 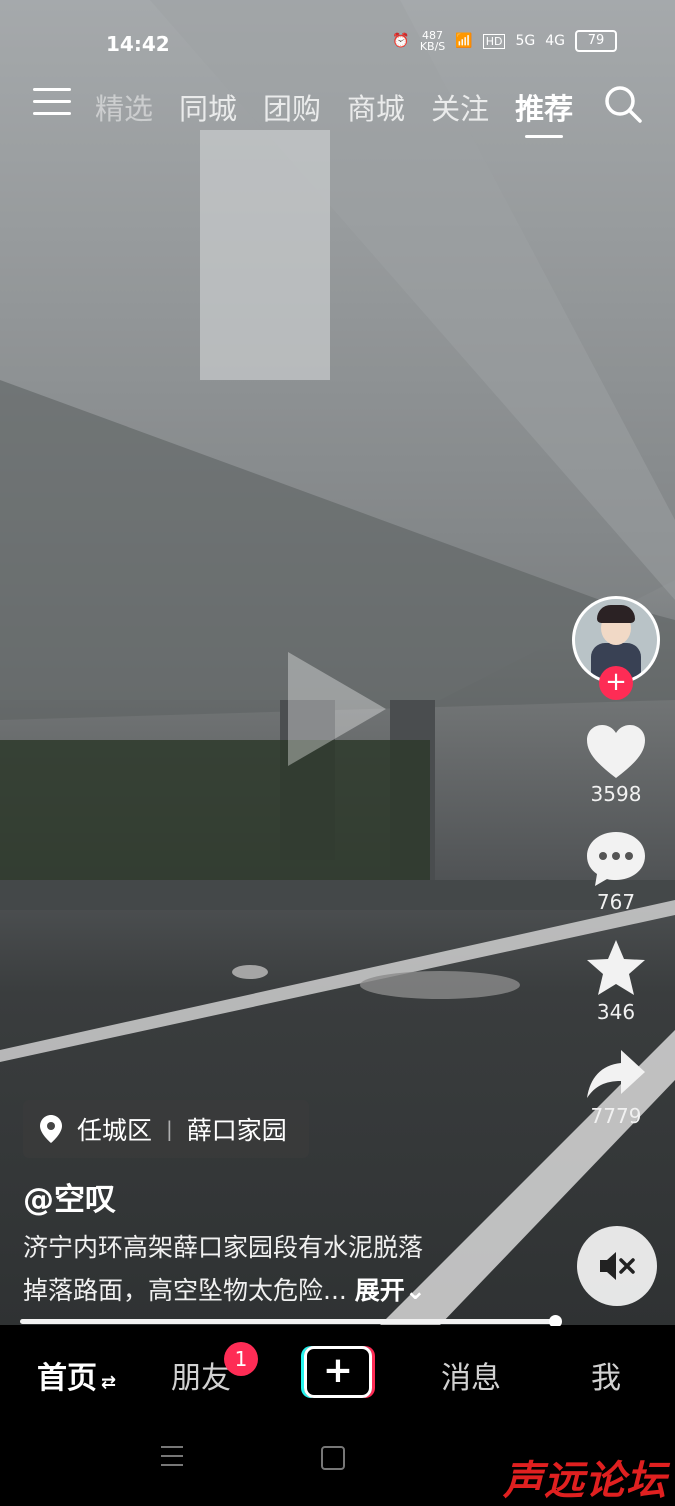 I want to click on watermark-logo: 声远论坛, so click(x=585, y=1481).